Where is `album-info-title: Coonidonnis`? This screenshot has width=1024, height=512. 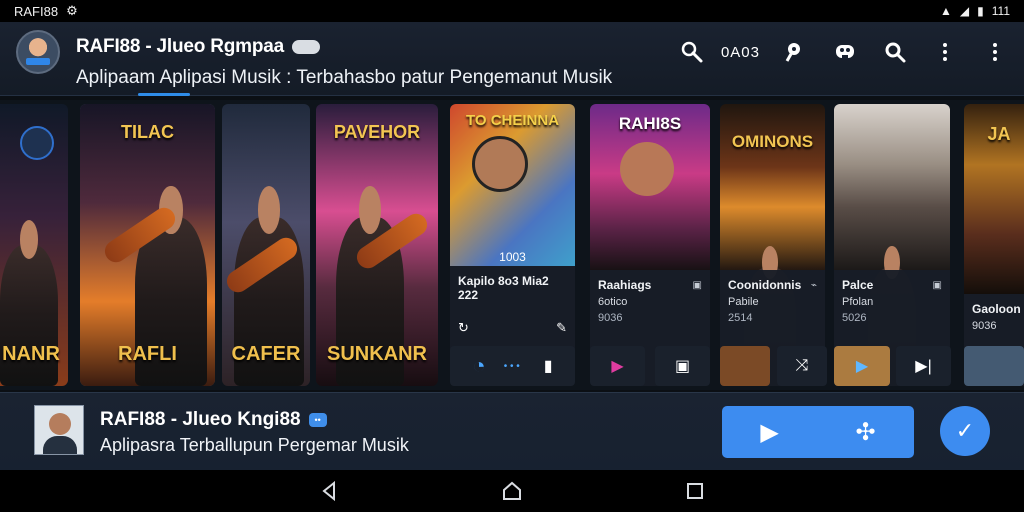
album-info-title: Coonidonnis is located at coordinates (765, 285).